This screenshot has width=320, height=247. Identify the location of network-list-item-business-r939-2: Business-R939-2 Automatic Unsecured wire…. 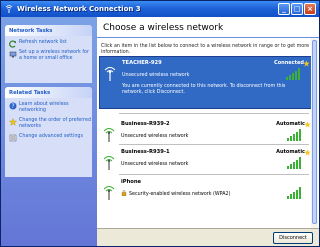
(206, 131).